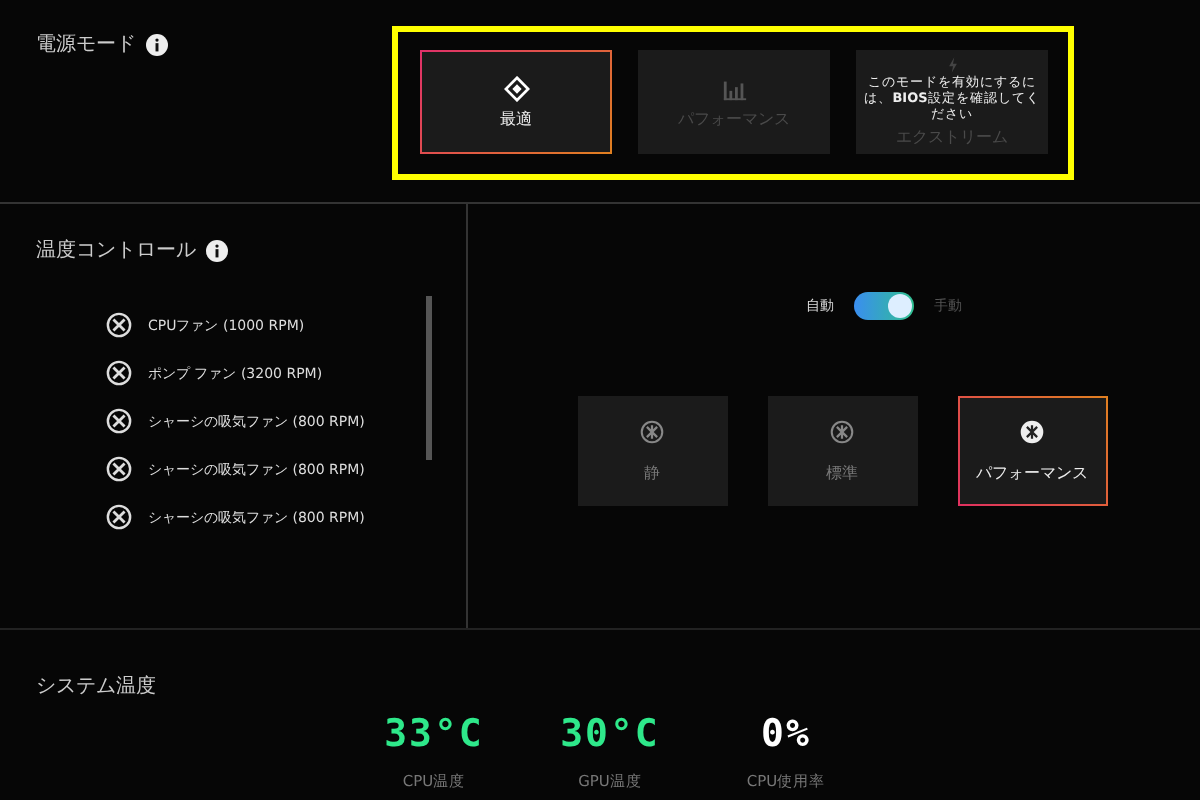  I want to click on diamond-icon, so click(516, 88).